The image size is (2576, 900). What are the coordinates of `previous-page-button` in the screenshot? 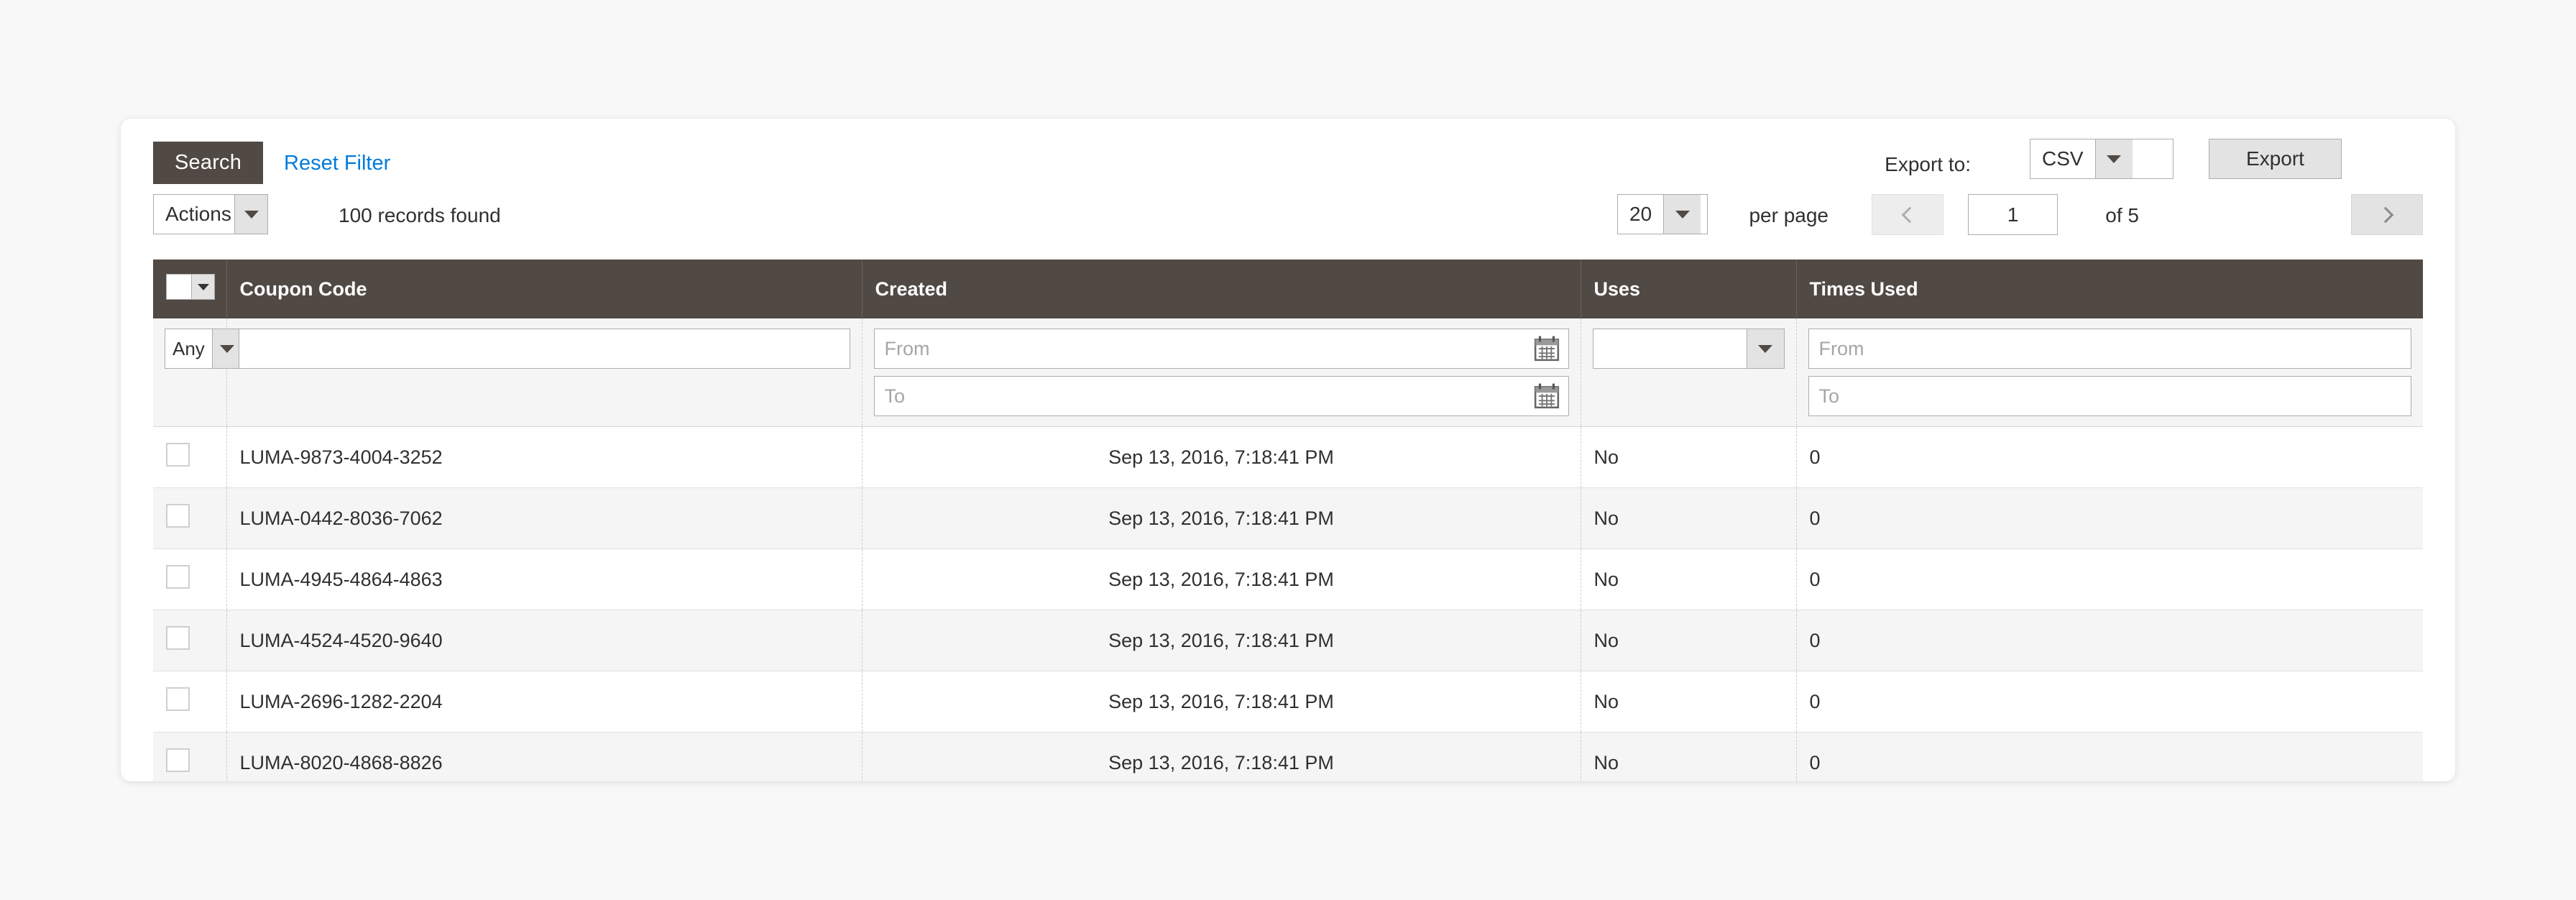 It's located at (1908, 215).